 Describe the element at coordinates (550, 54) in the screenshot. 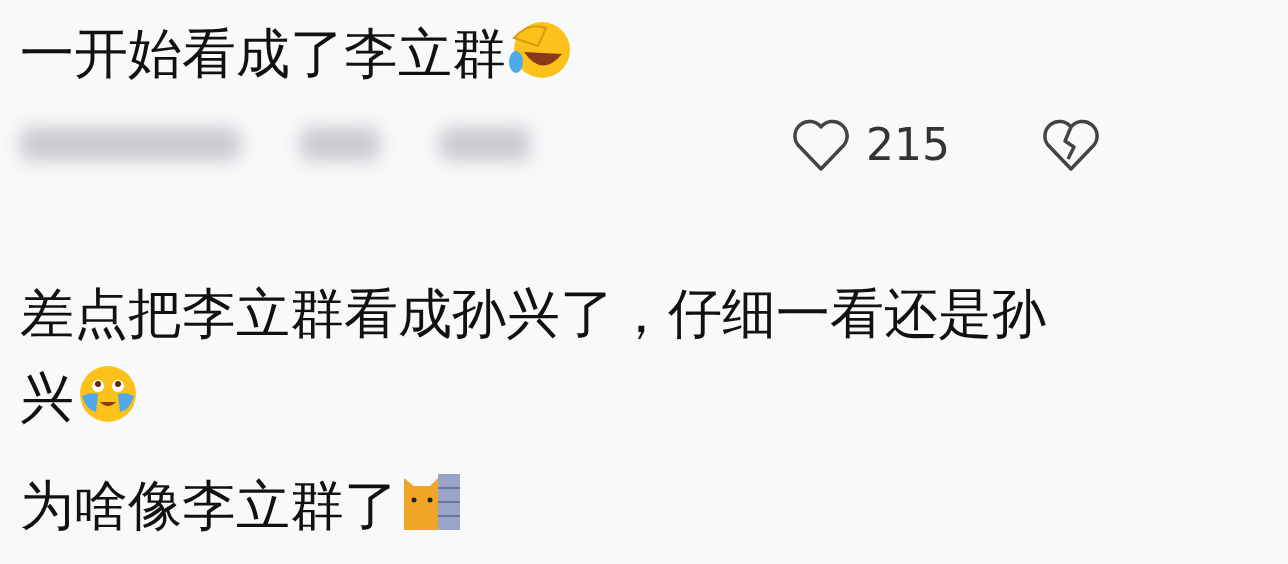

I see `comment-text: 一开始看成了李立群` at that location.